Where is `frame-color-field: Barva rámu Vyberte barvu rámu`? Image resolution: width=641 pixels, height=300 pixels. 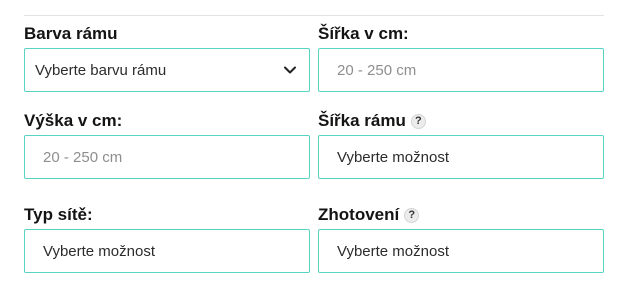
frame-color-field: Barva rámu Vyberte barvu rámu is located at coordinates (167, 58).